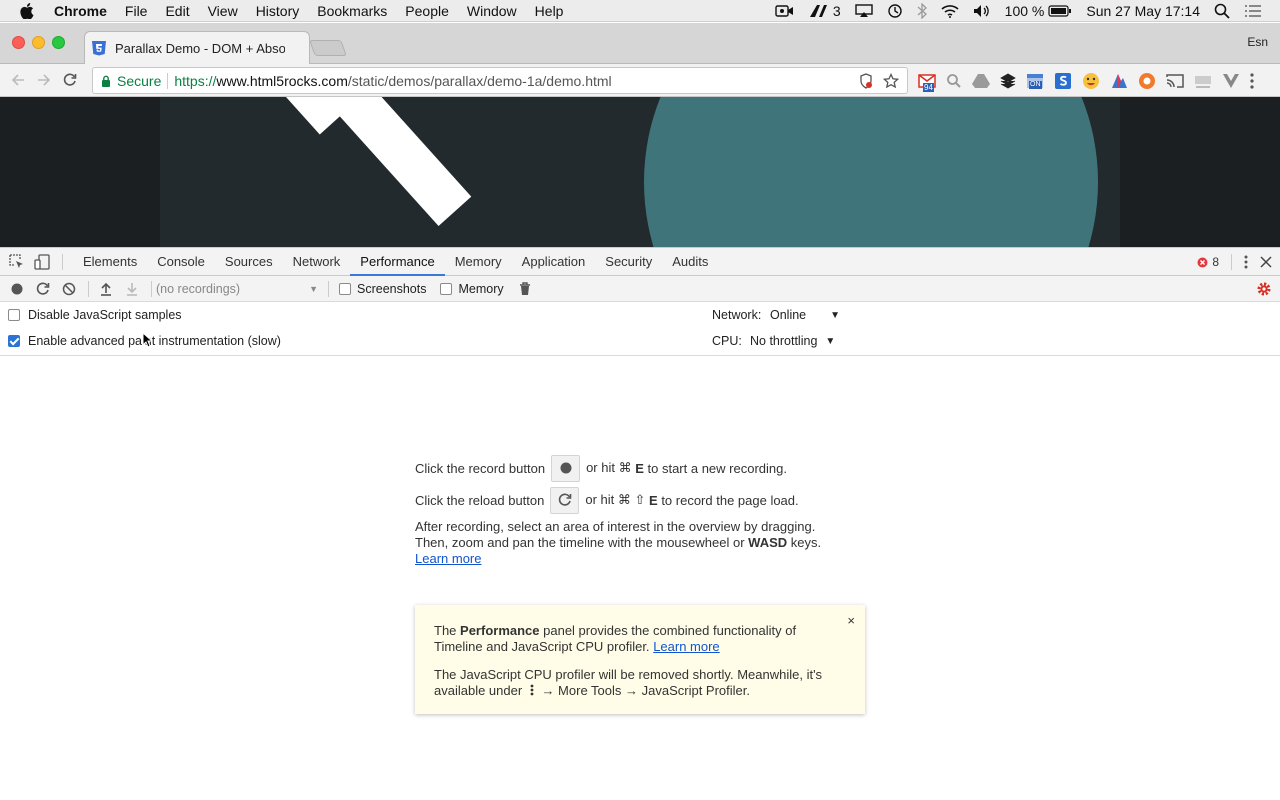 The height and width of the screenshot is (800, 1280). I want to click on landing-reload-button, so click(565, 500).